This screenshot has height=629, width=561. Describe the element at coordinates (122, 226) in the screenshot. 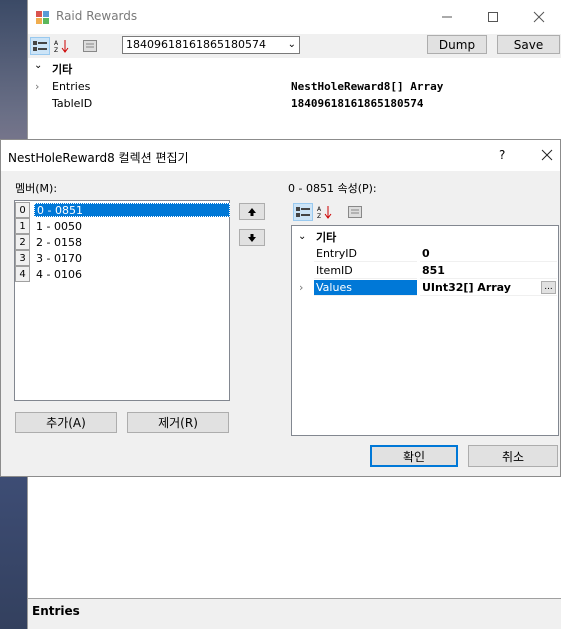

I see `list-item: 1 1 - 0050` at that location.